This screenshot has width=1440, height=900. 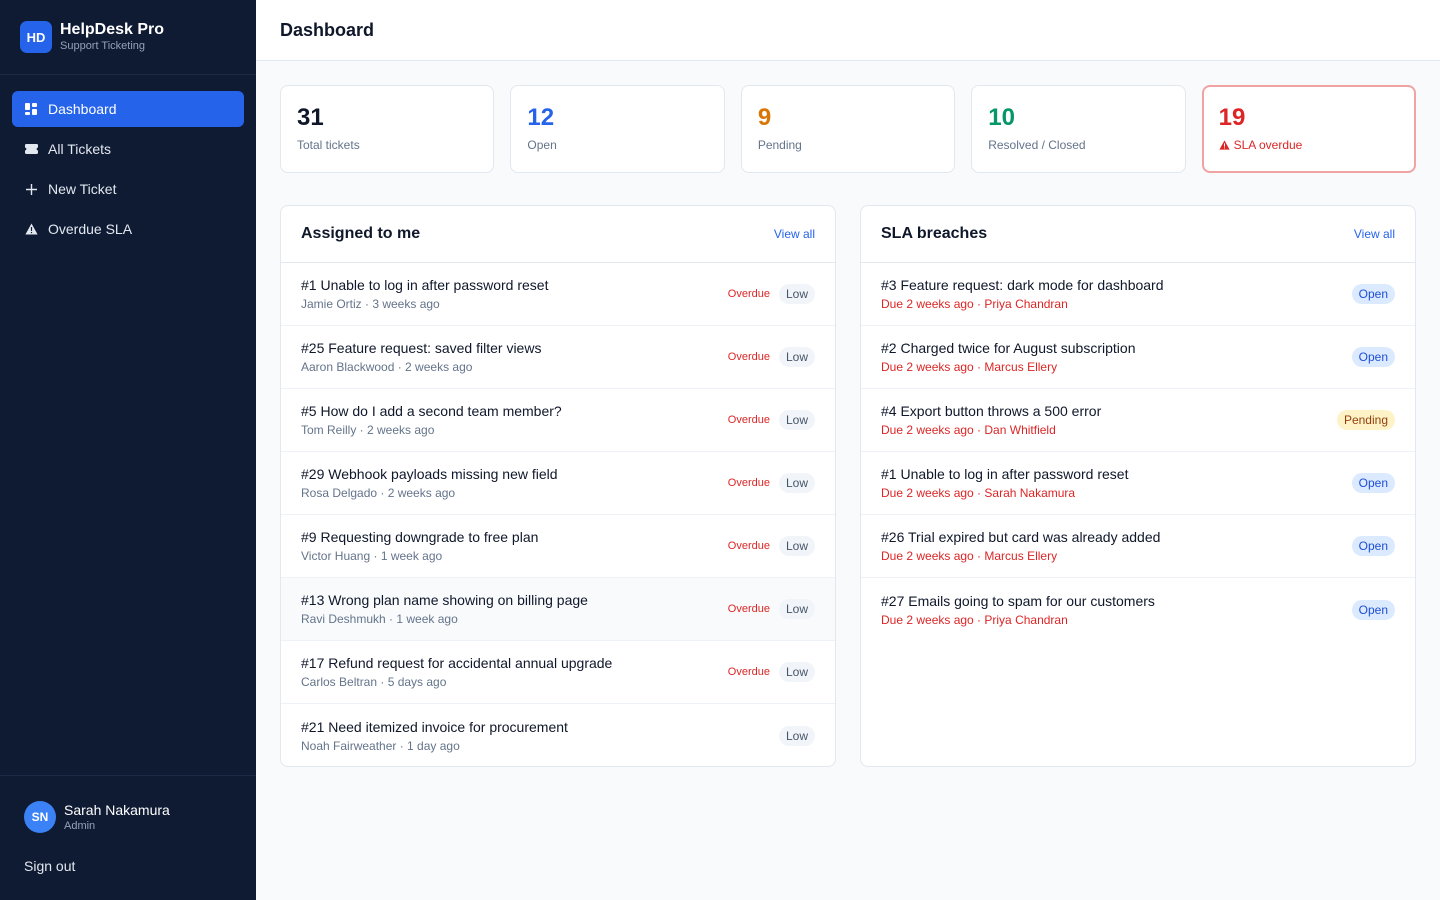 I want to click on user-info: SN Sarah Nakamura Admin, so click(x=128, y=817).